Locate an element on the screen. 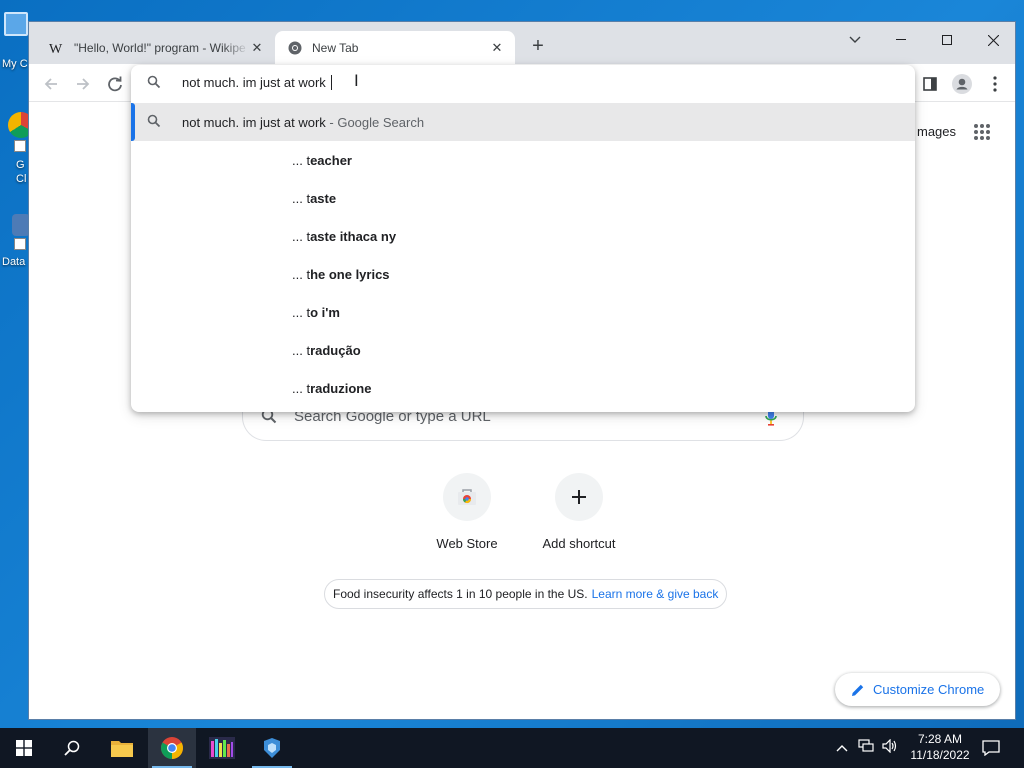 The height and width of the screenshot is (768, 1024). side-panel-button is located at coordinates (930, 84).